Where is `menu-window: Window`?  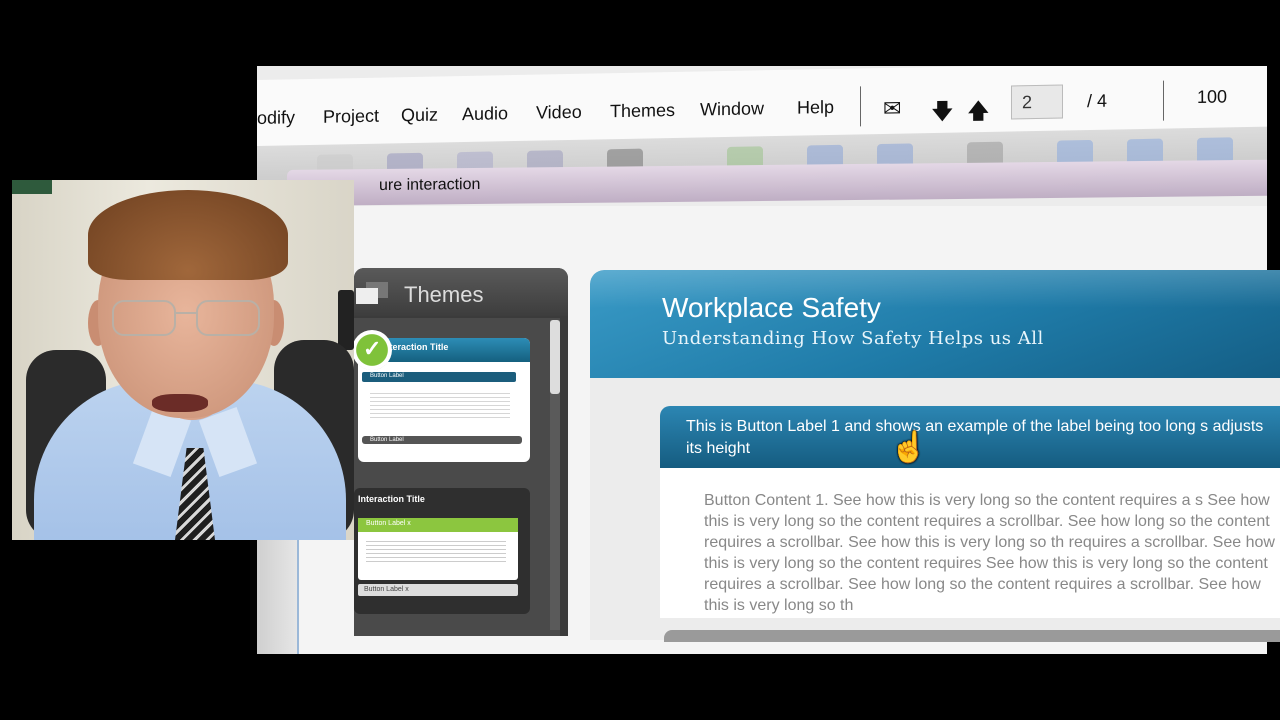
menu-window: Window is located at coordinates (732, 109).